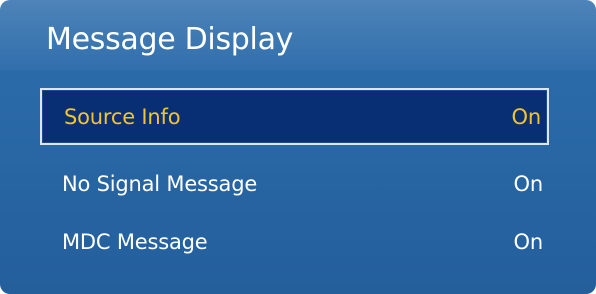 This screenshot has height=294, width=596. I want to click on menu-item-label: Source Info, so click(122, 116).